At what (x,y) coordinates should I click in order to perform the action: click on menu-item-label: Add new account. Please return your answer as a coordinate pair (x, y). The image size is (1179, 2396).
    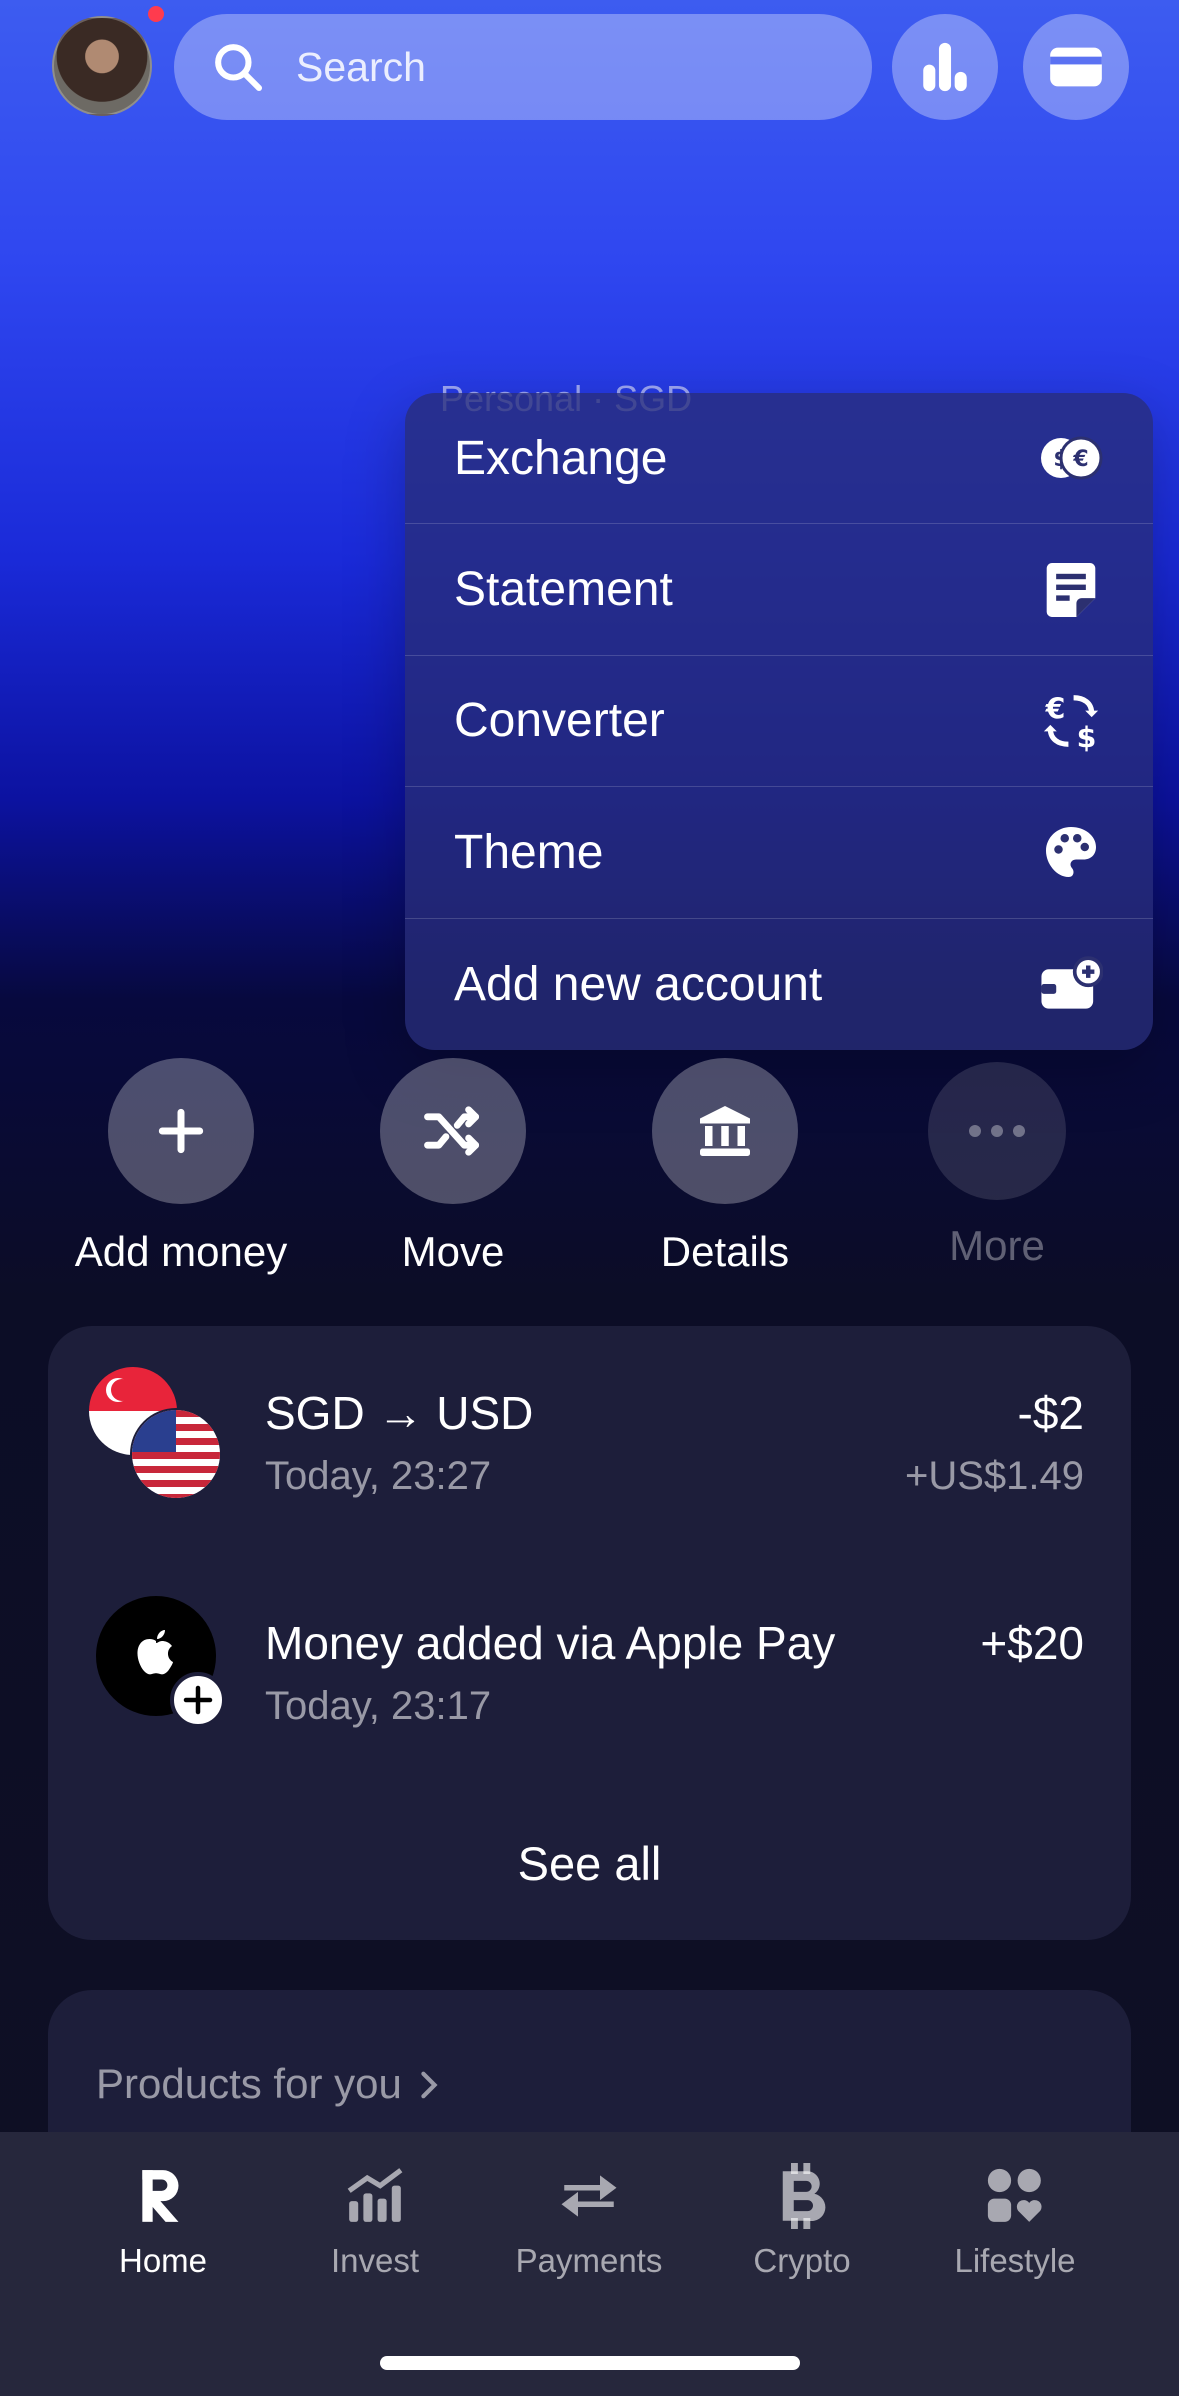
    Looking at the image, I should click on (638, 984).